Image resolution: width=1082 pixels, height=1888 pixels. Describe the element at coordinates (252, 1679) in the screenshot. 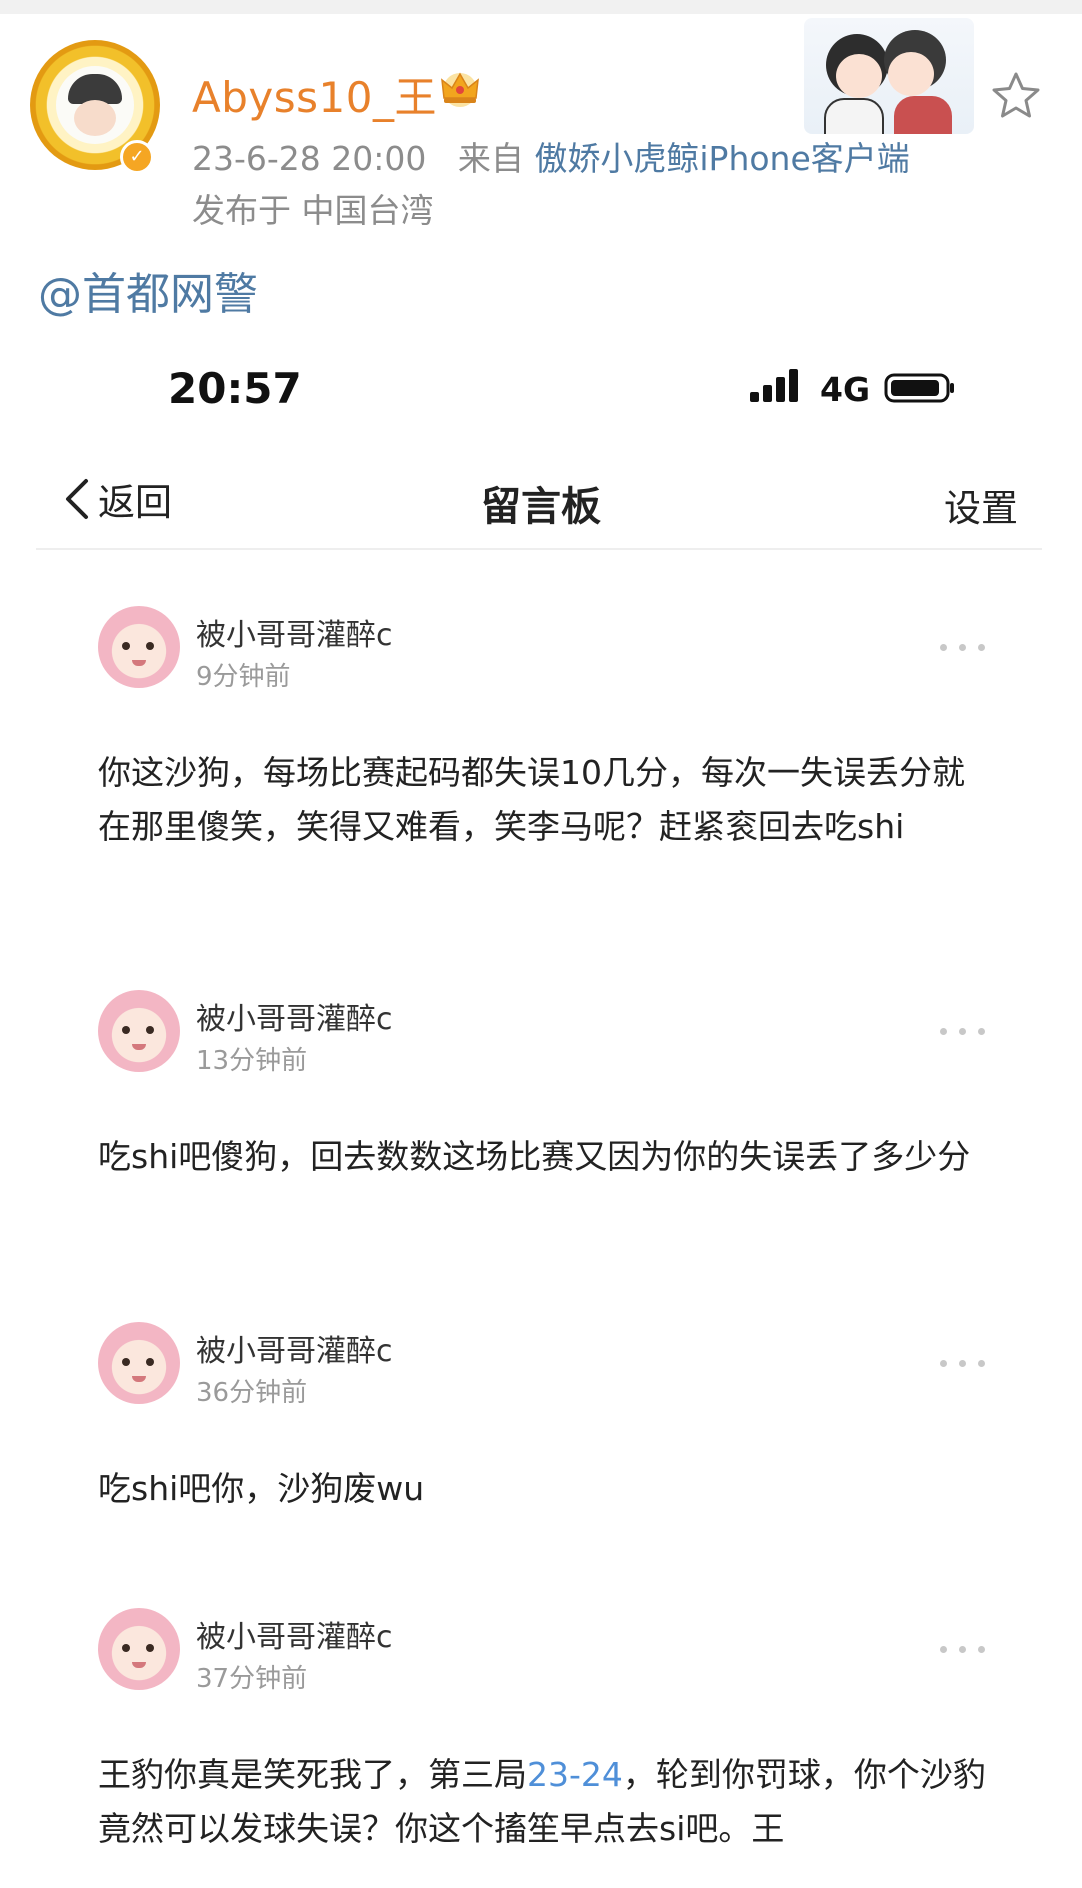

I see `message-time: 37分钟前` at that location.